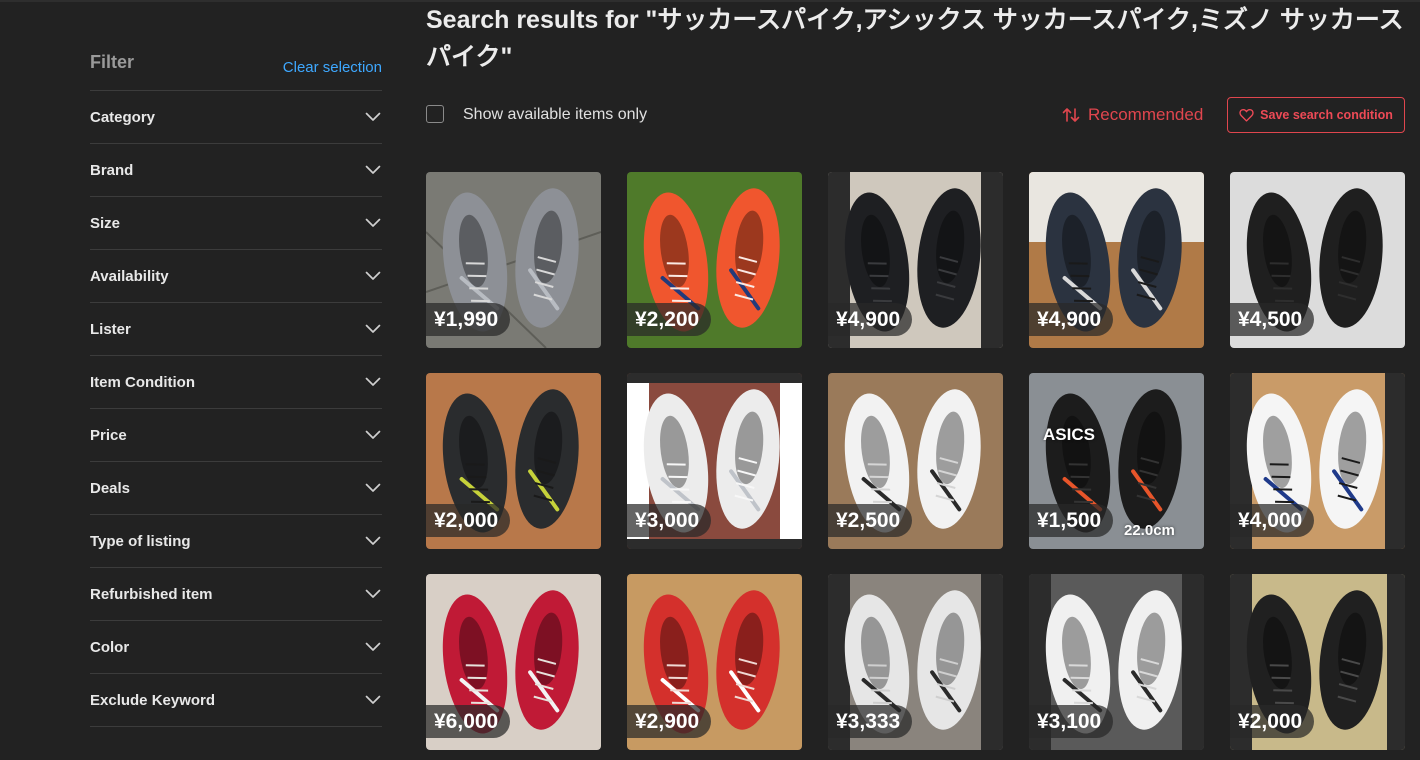  I want to click on price-badge: ¥3,100, so click(1071, 721).